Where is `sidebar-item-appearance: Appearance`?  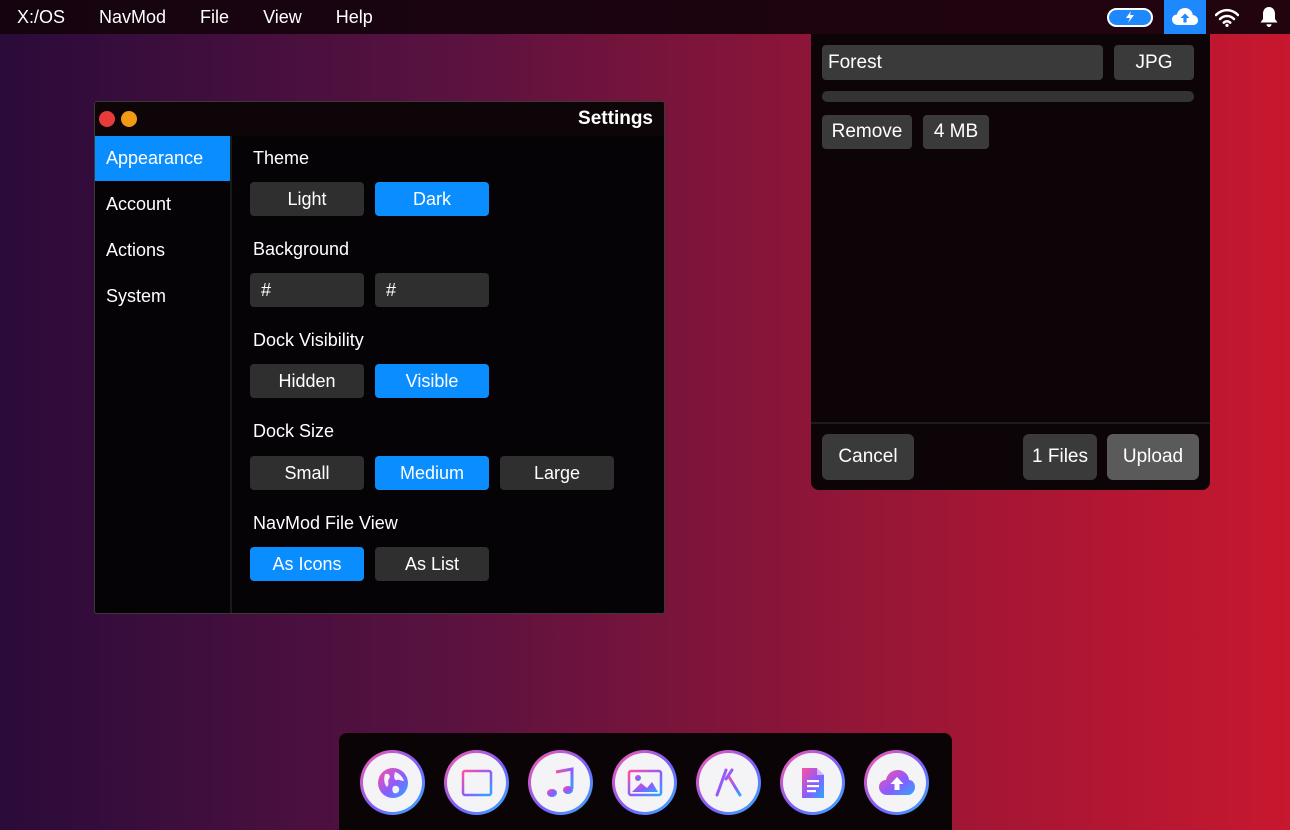 sidebar-item-appearance: Appearance is located at coordinates (162, 158).